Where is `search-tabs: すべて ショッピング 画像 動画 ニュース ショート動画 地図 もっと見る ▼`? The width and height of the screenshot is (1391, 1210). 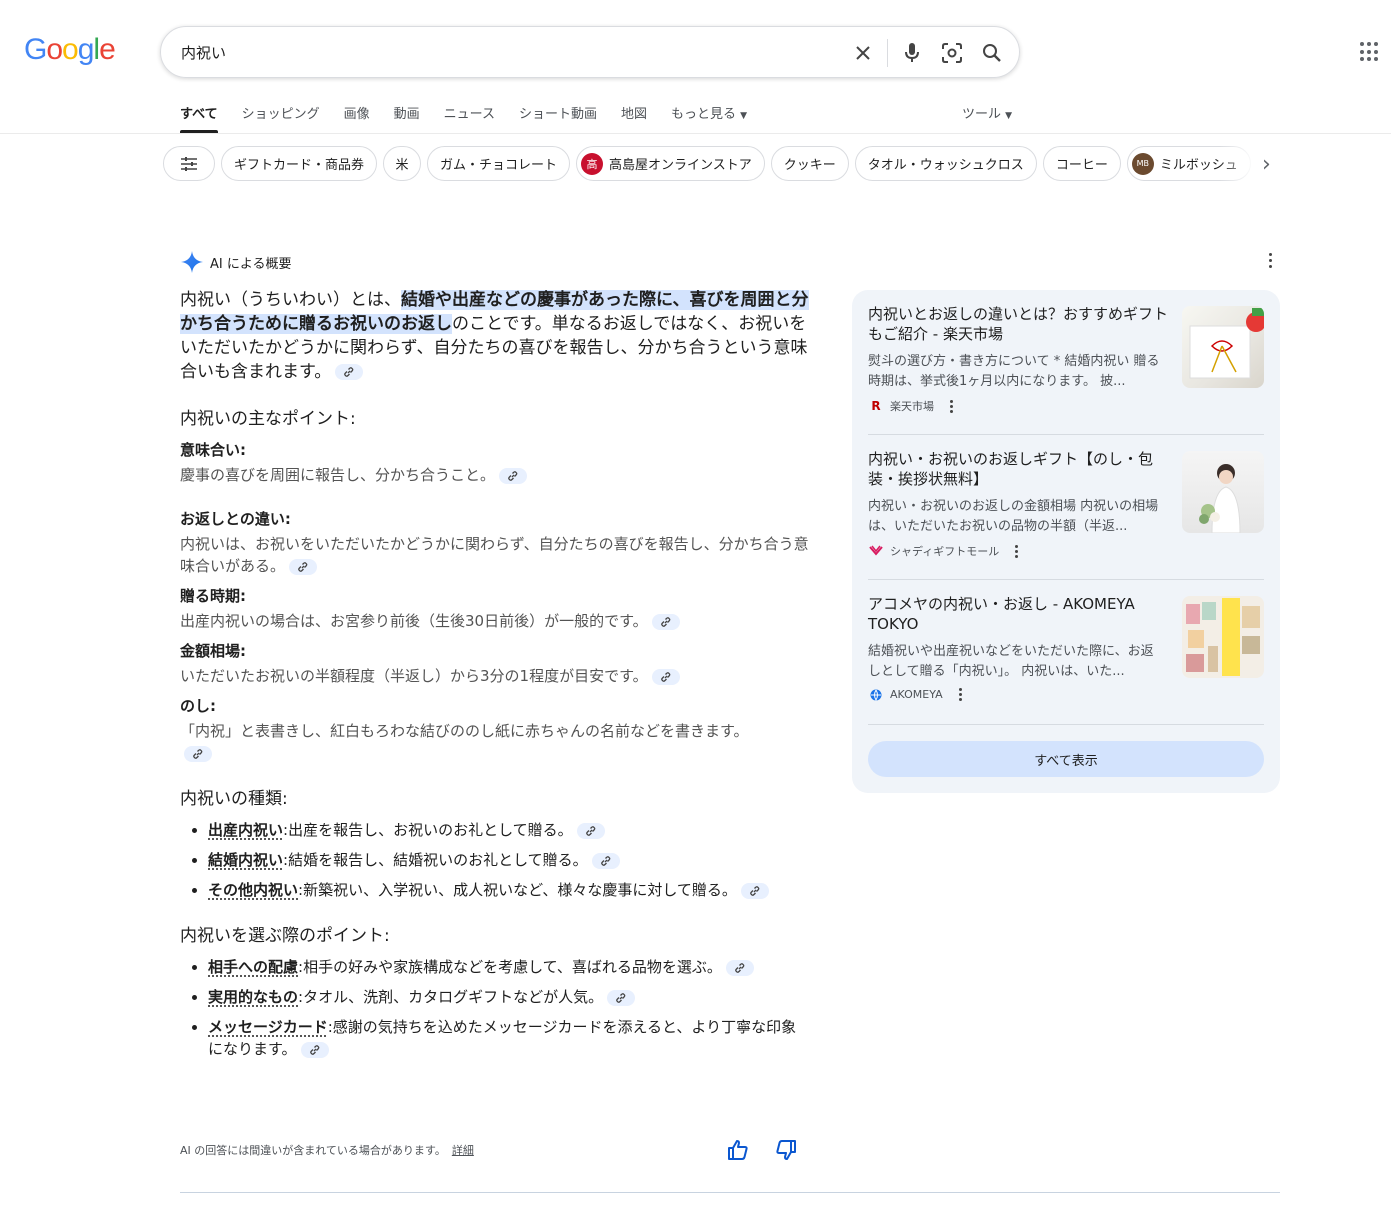 search-tabs: すべて ショッピング 画像 動画 ニュース ショート動画 地図 もっと見る ▼ is located at coordinates (475, 118).